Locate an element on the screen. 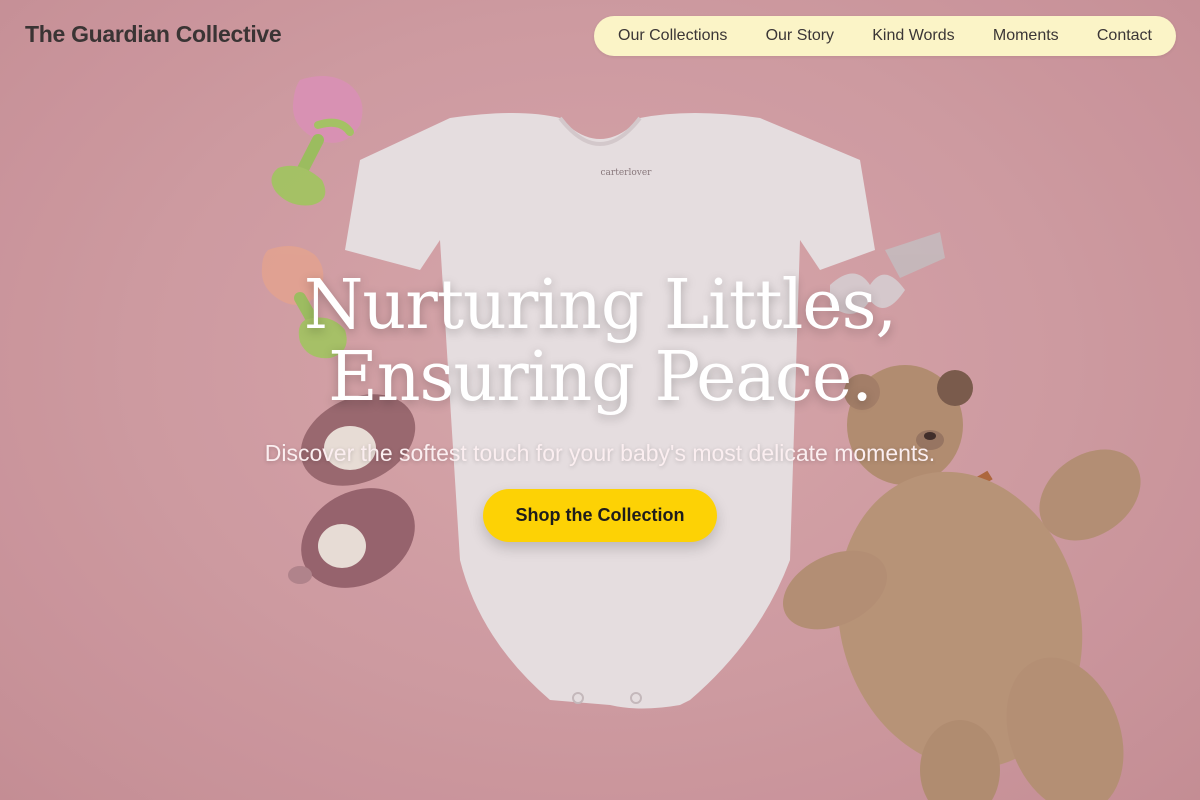 Image resolution: width=1200 pixels, height=800 pixels. hero-headline-line-1: Nurturing Littles, is located at coordinates (600, 305).